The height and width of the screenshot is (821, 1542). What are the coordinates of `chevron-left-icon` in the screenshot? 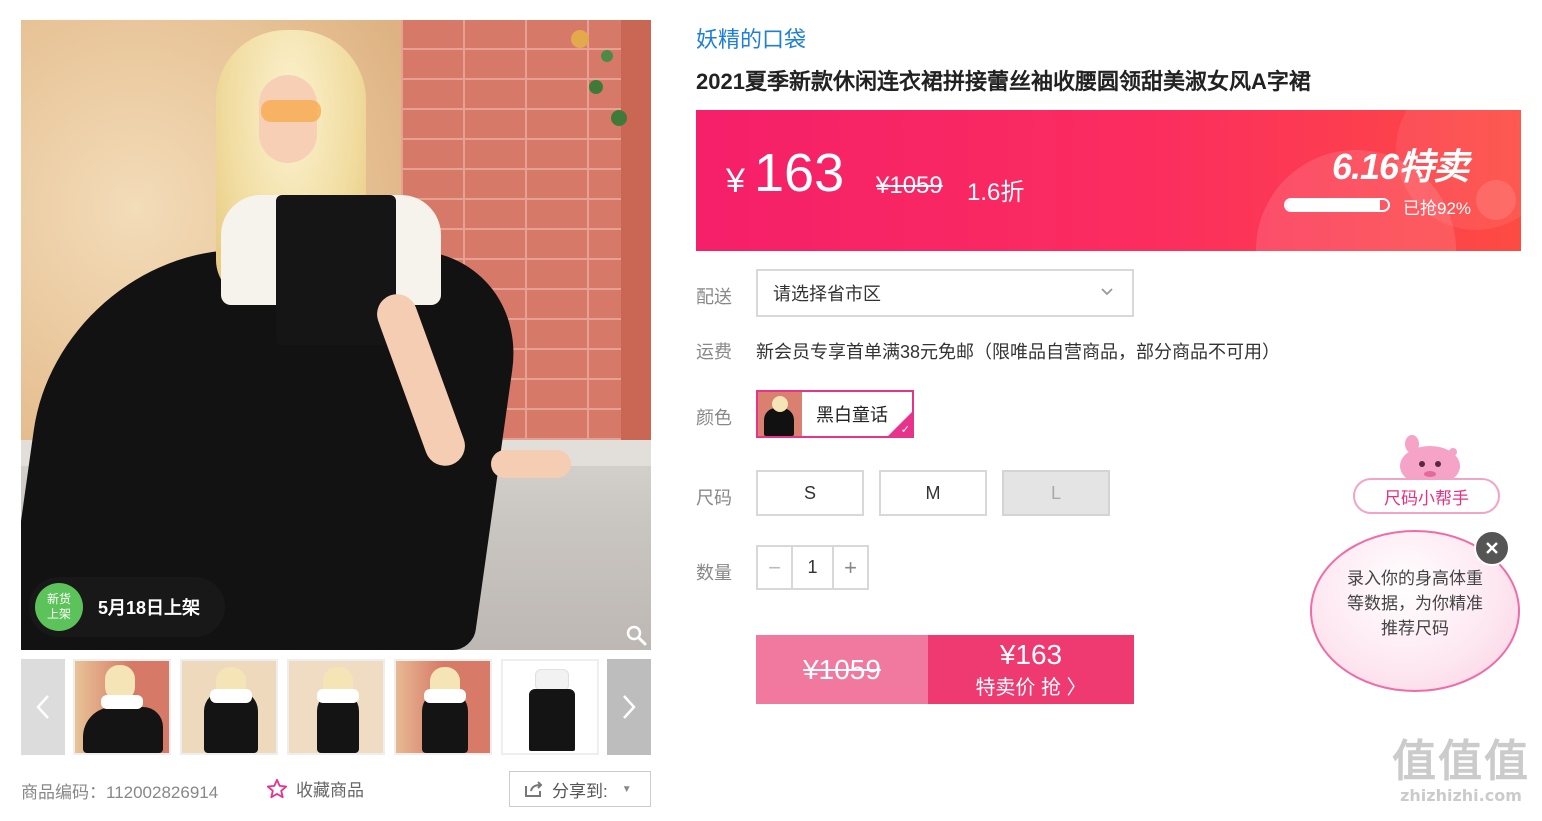 It's located at (42, 707).